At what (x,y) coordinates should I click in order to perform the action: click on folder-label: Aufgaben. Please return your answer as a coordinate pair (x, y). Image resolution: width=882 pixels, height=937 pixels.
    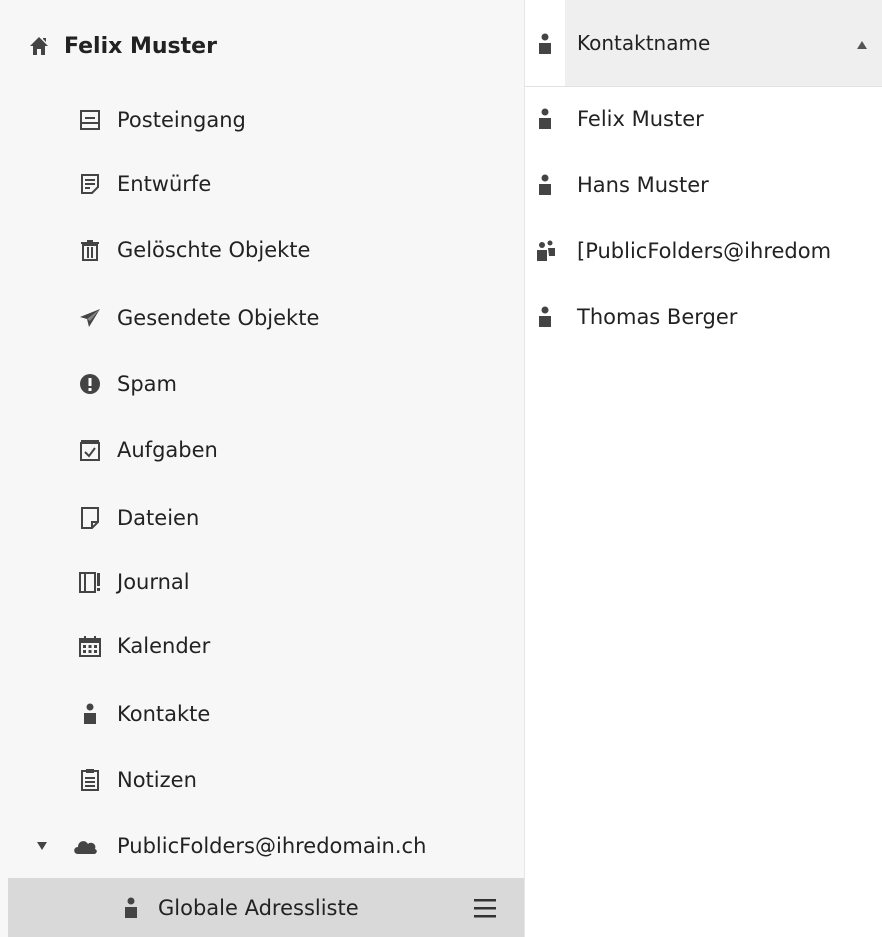
    Looking at the image, I should click on (167, 450).